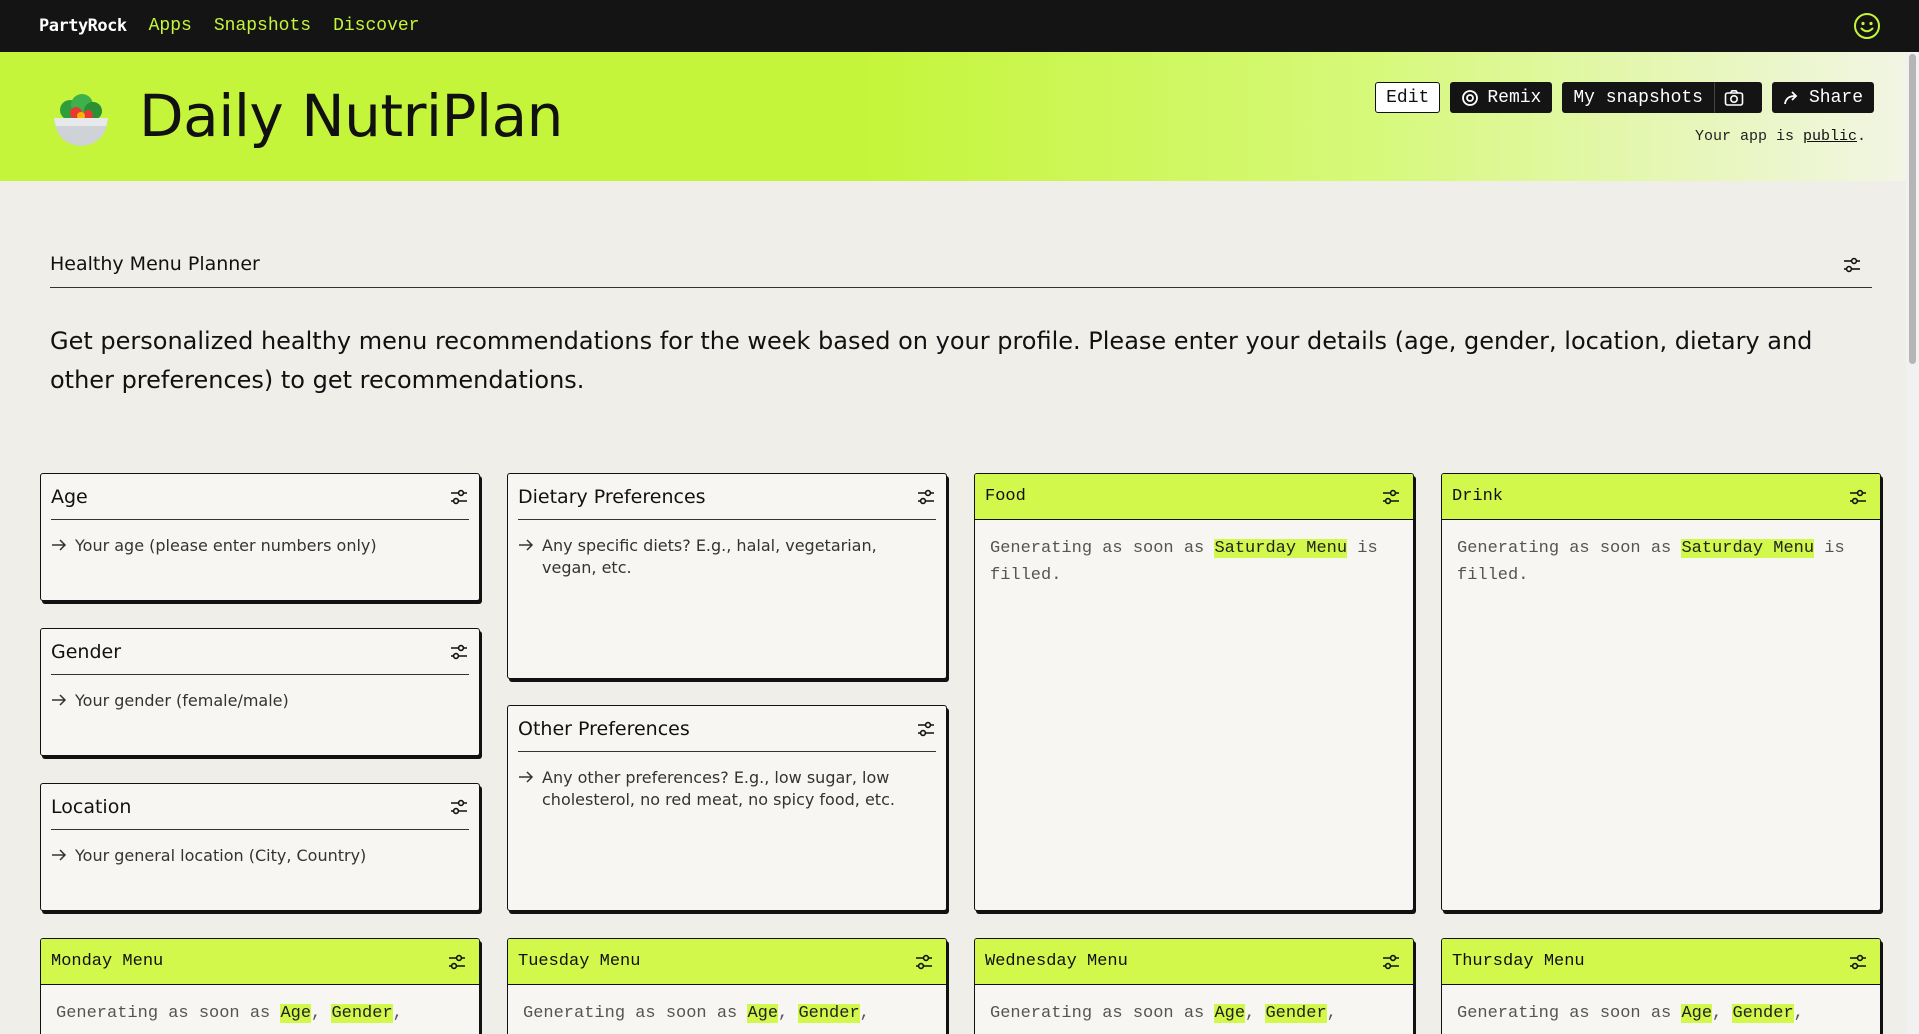 The width and height of the screenshot is (1919, 1034). I want to click on share-label: Share, so click(1835, 97).